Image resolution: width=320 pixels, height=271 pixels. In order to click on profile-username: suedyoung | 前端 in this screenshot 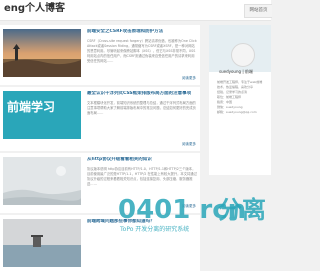, I will do `click(236, 71)`.